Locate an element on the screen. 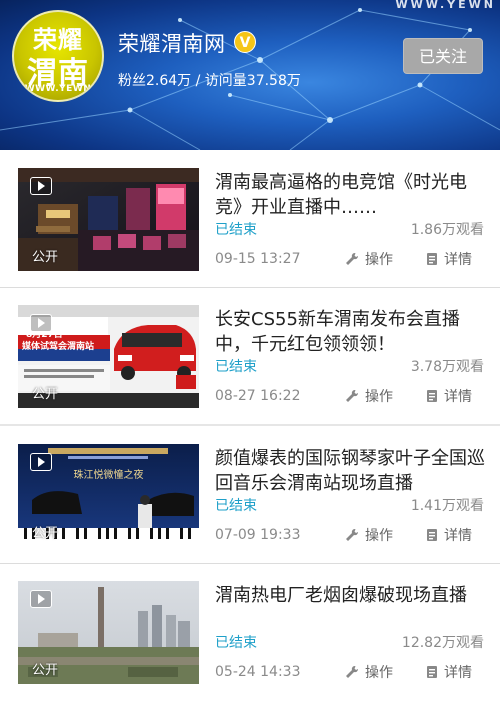 The width and height of the screenshot is (500, 705). timestamp: 08-27 16:22 is located at coordinates (258, 396).